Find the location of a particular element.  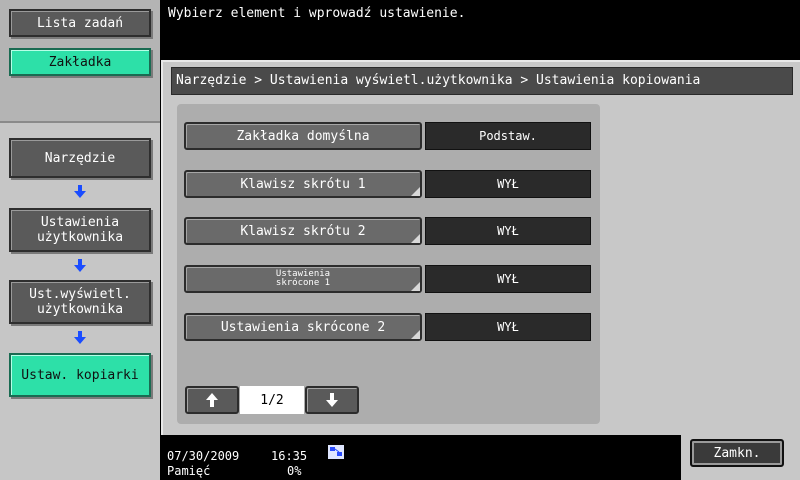

memory-value: 0% is located at coordinates (294, 471).